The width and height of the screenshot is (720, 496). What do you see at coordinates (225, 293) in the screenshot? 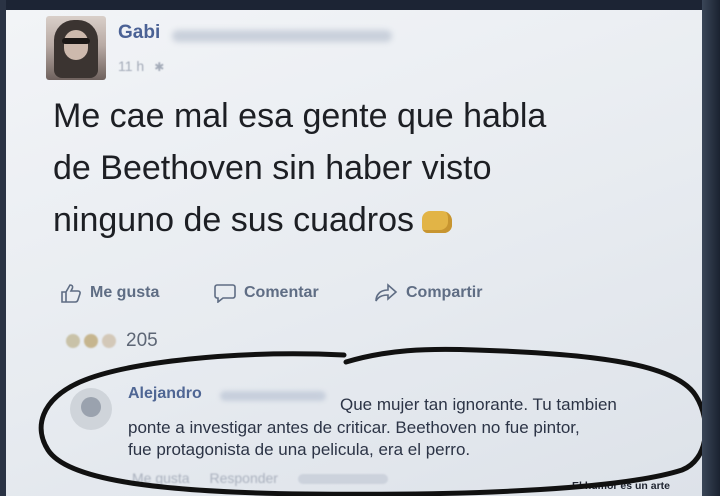
I see `comment-bubble-icon` at bounding box center [225, 293].